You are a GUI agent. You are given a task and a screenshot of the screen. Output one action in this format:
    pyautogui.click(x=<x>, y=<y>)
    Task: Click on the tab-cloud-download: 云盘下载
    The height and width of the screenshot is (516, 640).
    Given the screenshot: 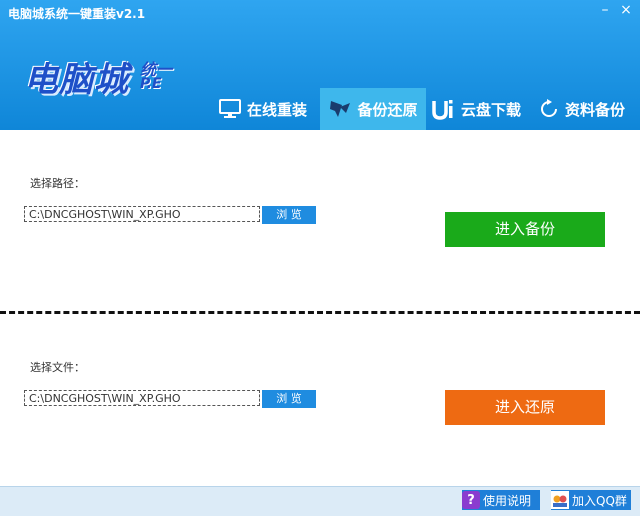 What is the action you would take?
    pyautogui.click(x=482, y=109)
    